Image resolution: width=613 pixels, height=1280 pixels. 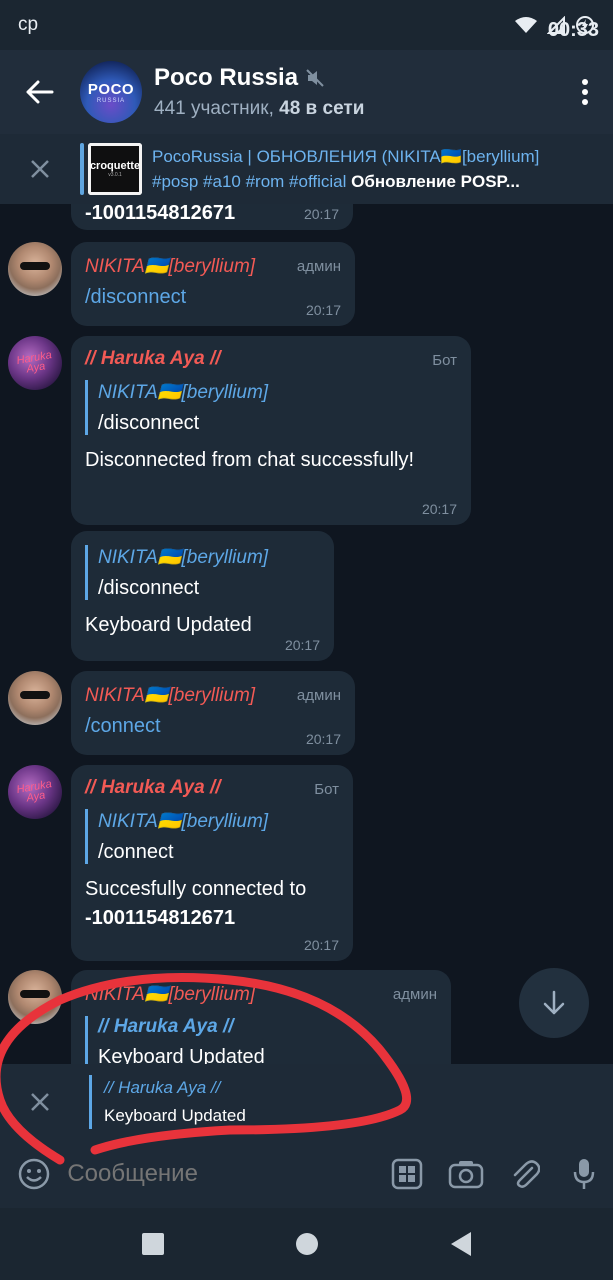 What do you see at coordinates (315, 78) in the screenshot?
I see `muted-icon` at bounding box center [315, 78].